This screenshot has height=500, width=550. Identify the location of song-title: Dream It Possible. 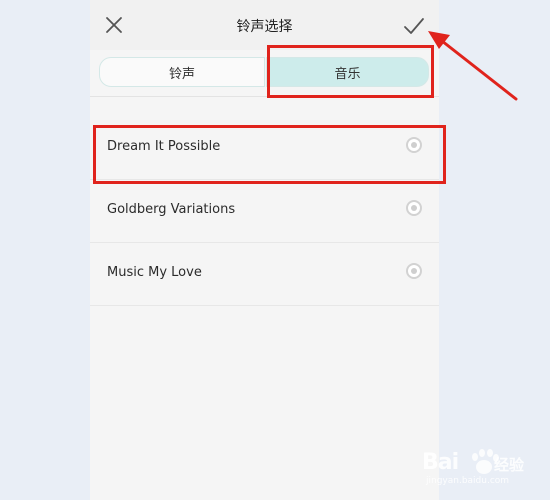
(164, 146).